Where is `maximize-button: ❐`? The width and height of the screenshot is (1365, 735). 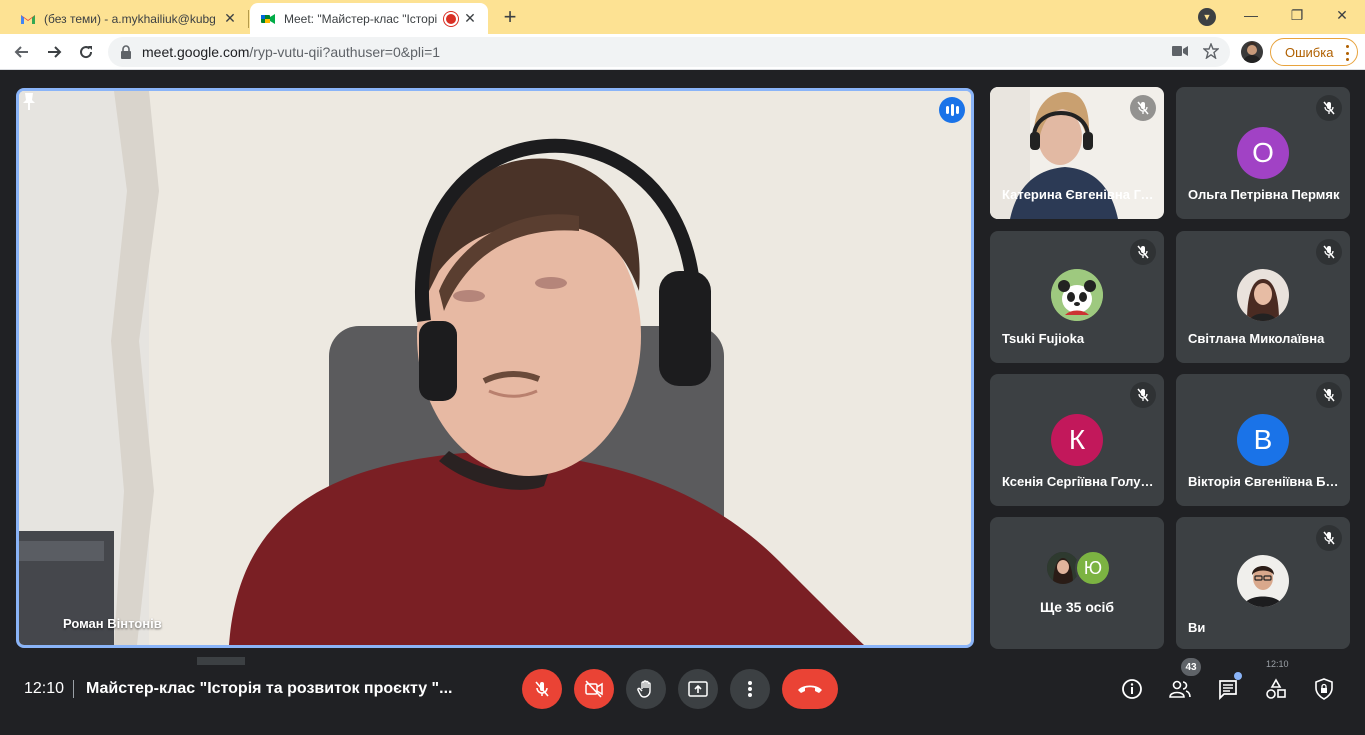 maximize-button: ❐ is located at coordinates (1297, 15).